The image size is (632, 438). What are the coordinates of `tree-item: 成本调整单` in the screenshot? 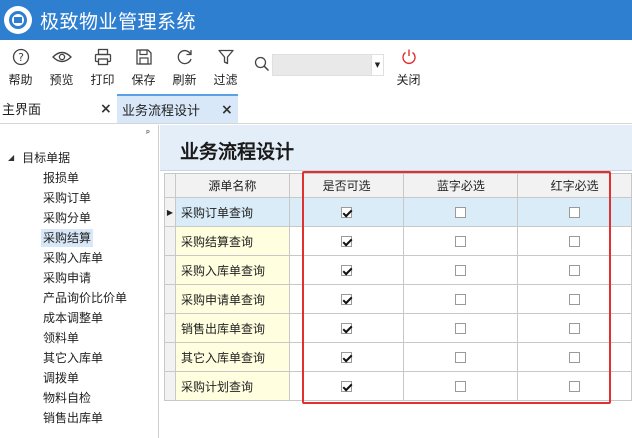 It's located at (73, 318).